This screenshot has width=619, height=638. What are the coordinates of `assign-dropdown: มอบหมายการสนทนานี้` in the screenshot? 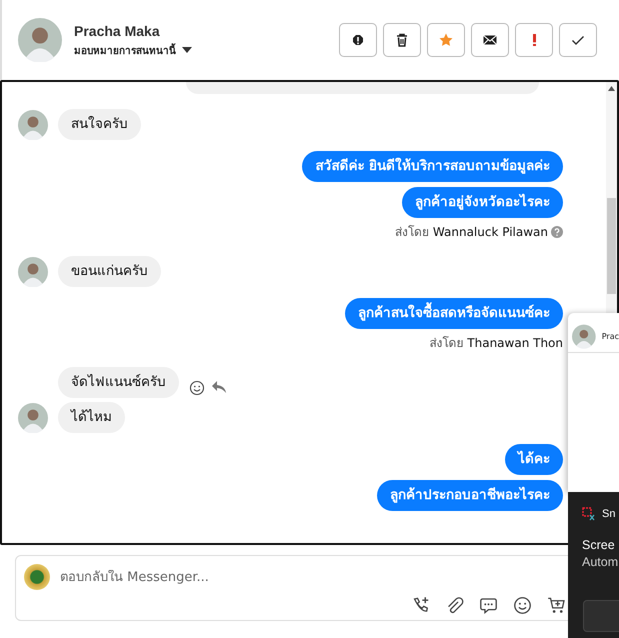 It's located at (133, 50).